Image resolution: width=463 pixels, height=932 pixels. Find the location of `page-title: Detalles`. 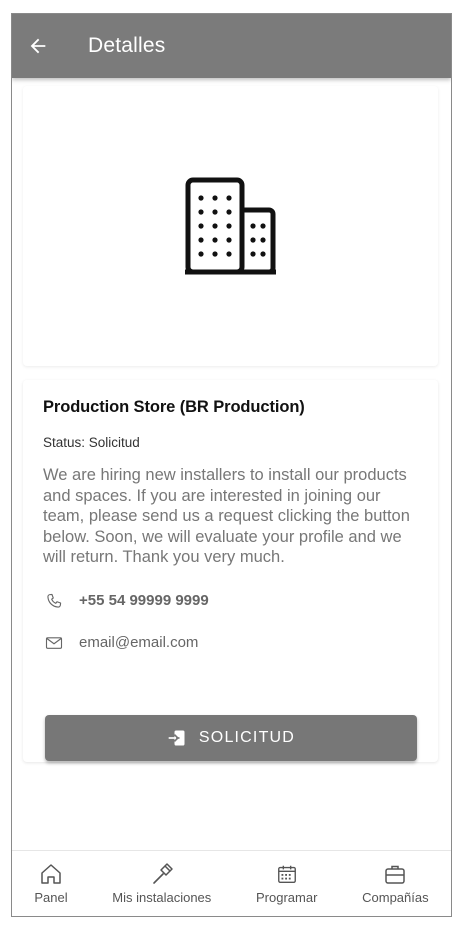

page-title: Detalles is located at coordinates (127, 45).